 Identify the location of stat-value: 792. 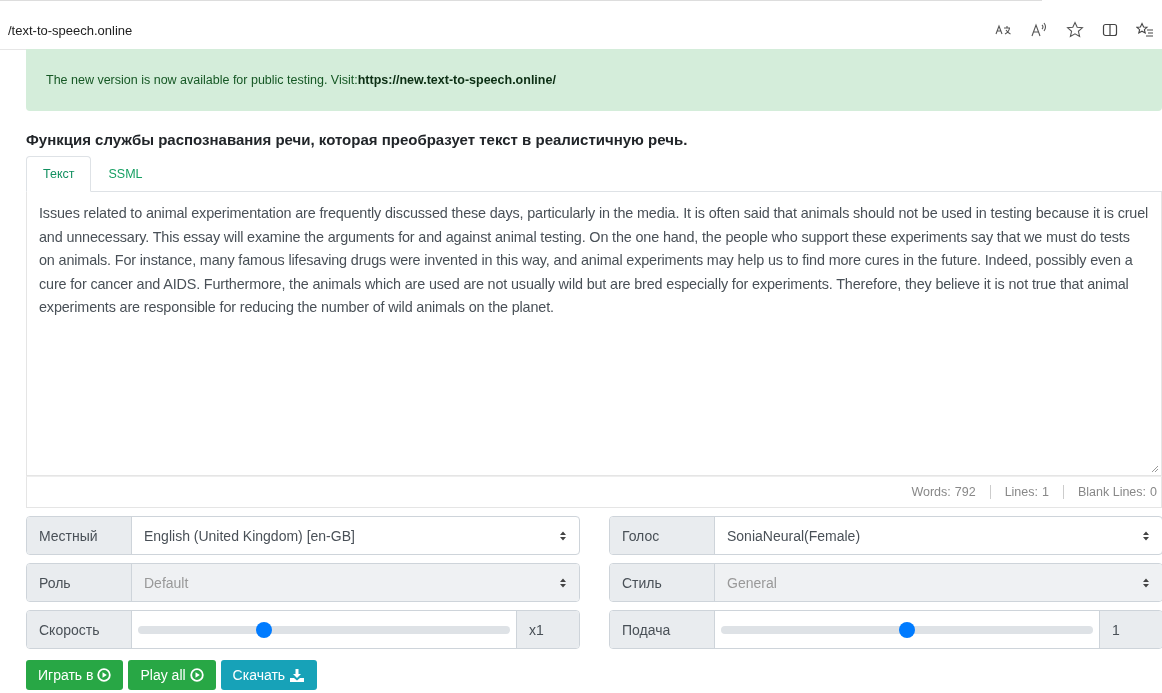
(965, 492).